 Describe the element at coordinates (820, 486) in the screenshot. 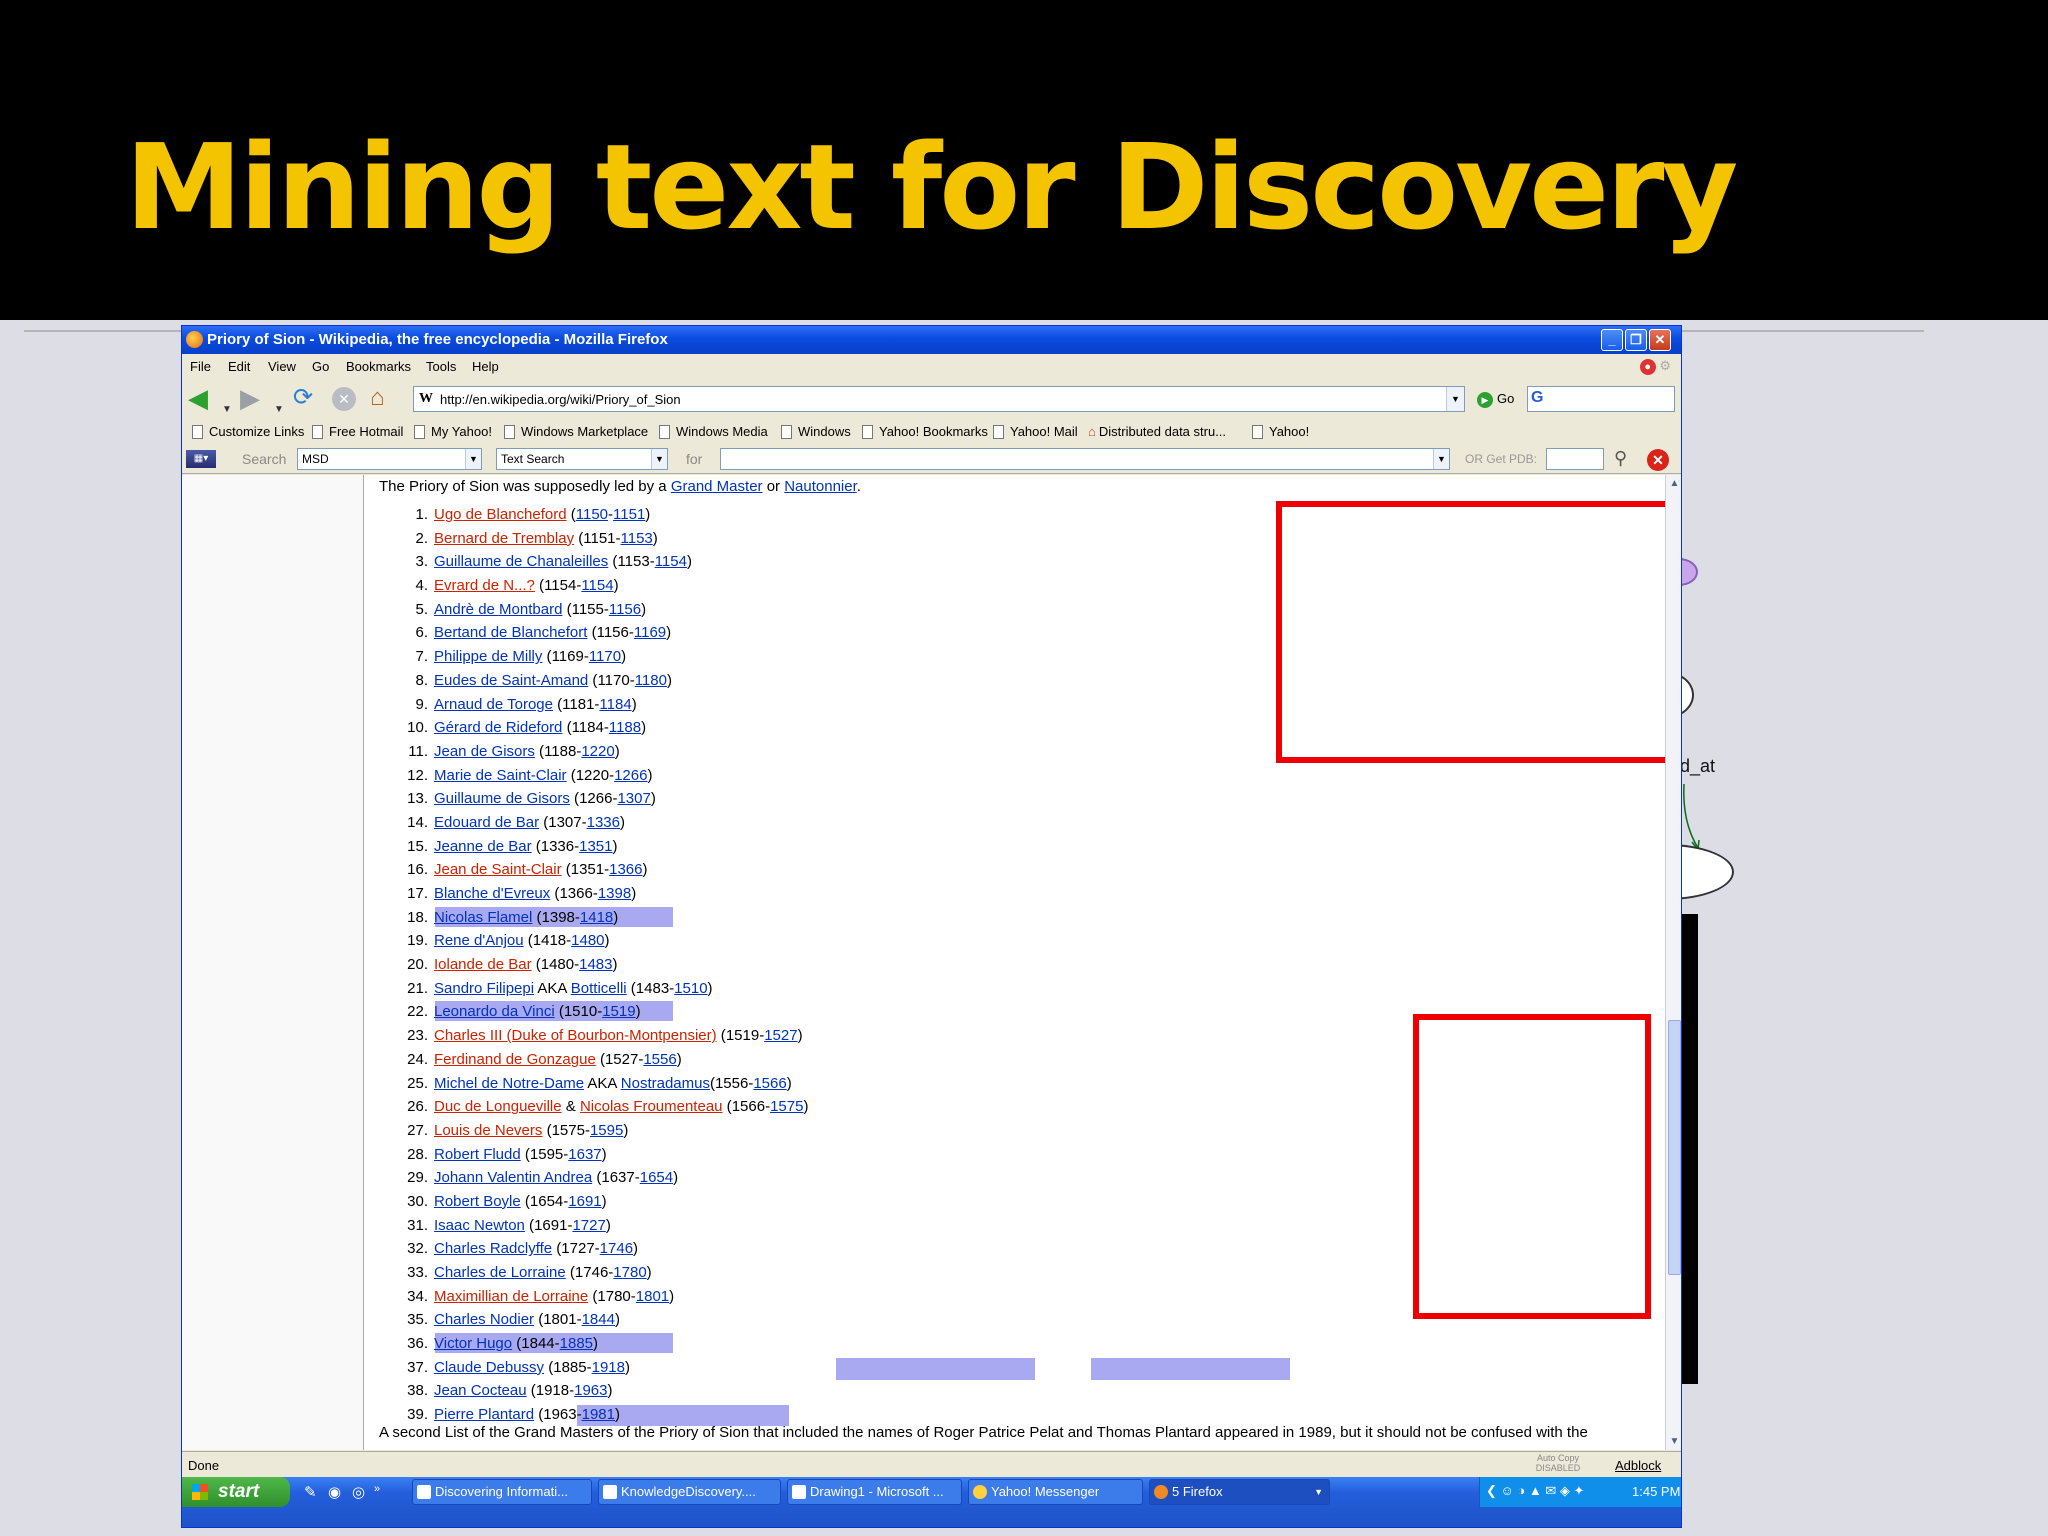

I see `nautonnier-link: Nautonnier` at that location.